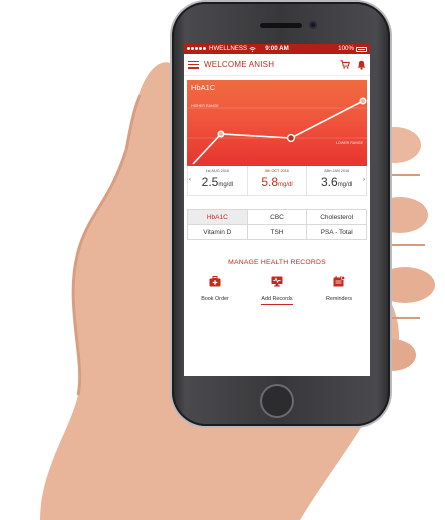 The width and height of the screenshot is (445, 520). Describe the element at coordinates (239, 64) in the screenshot. I see `page-title: WELCOME ANISH` at that location.